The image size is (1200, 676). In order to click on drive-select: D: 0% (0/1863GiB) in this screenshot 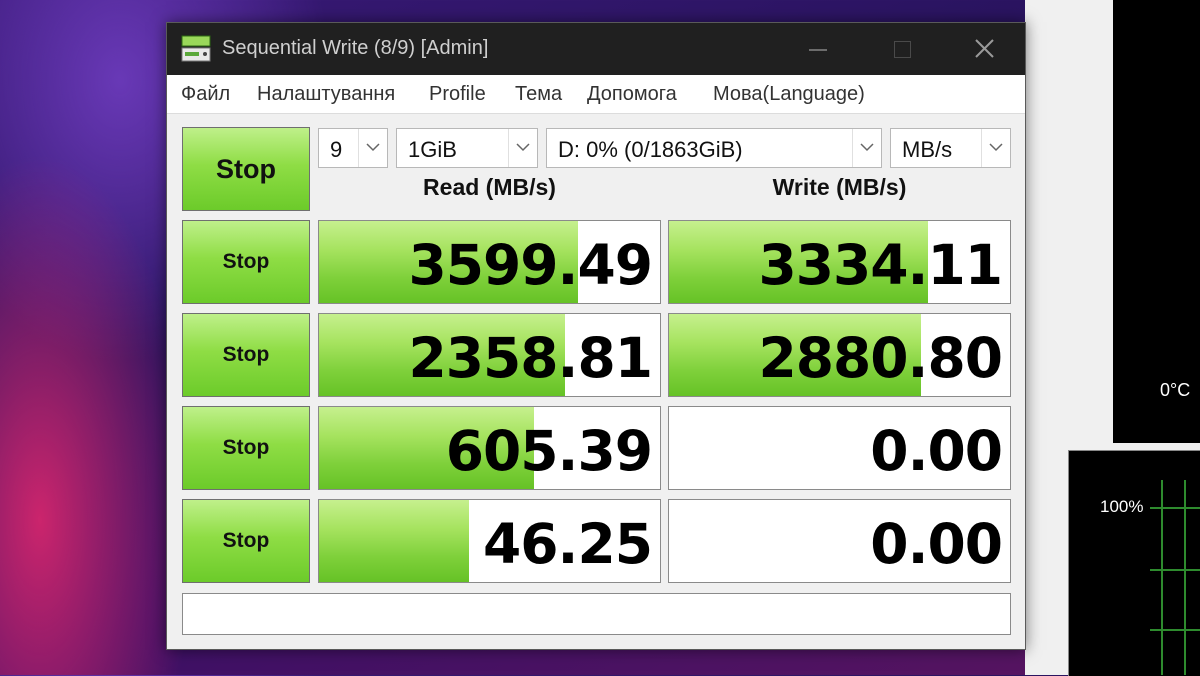, I will do `click(714, 148)`.